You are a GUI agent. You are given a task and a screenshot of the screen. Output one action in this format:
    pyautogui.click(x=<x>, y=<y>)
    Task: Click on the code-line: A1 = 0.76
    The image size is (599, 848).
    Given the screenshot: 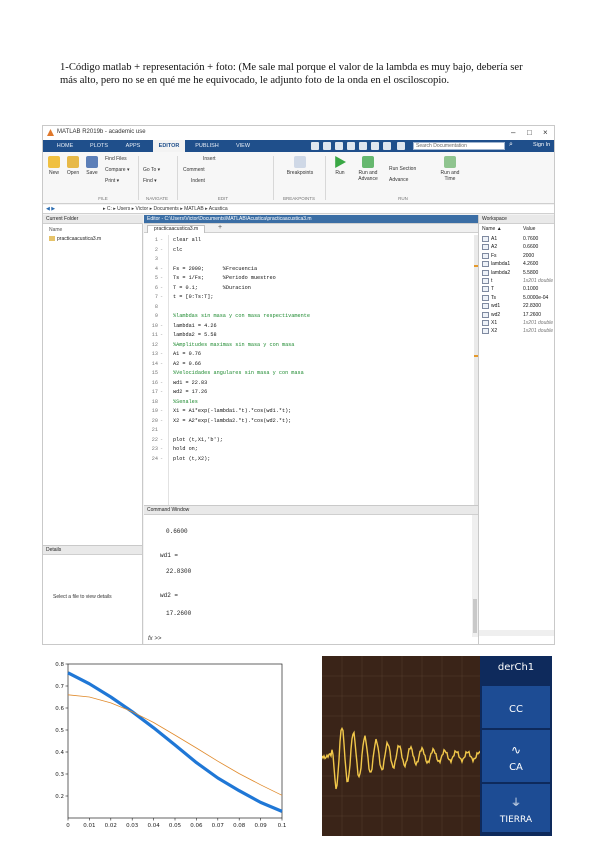 What is the action you would take?
    pyautogui.click(x=187, y=354)
    